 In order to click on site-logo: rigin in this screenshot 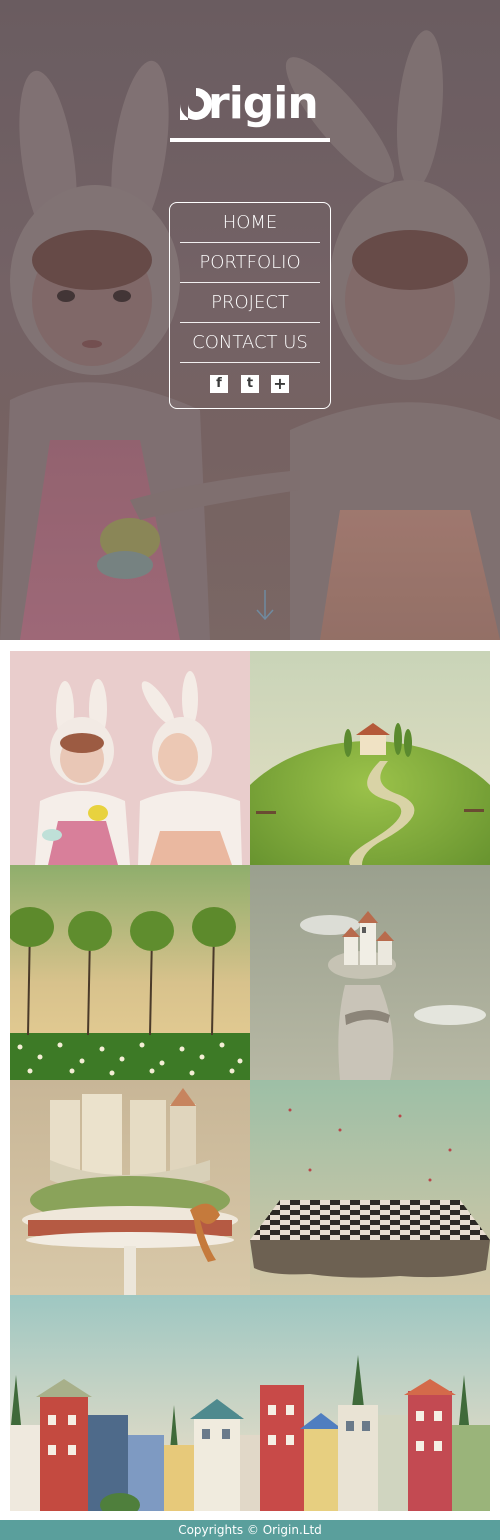, I will do `click(250, 110)`.